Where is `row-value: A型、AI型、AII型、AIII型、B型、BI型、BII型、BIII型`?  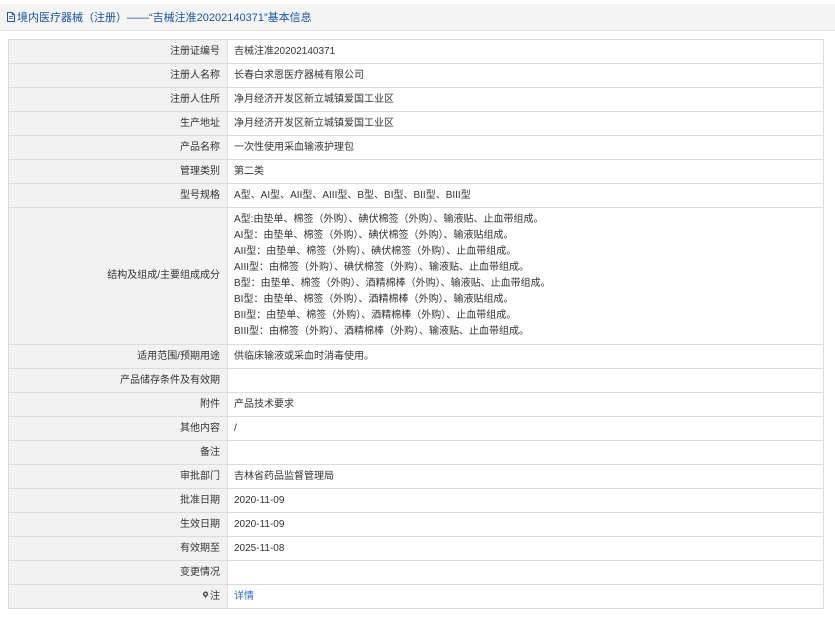
row-value: A型、AI型、AII型、AIII型、B型、BI型、BII型、BIII型 is located at coordinates (525, 195).